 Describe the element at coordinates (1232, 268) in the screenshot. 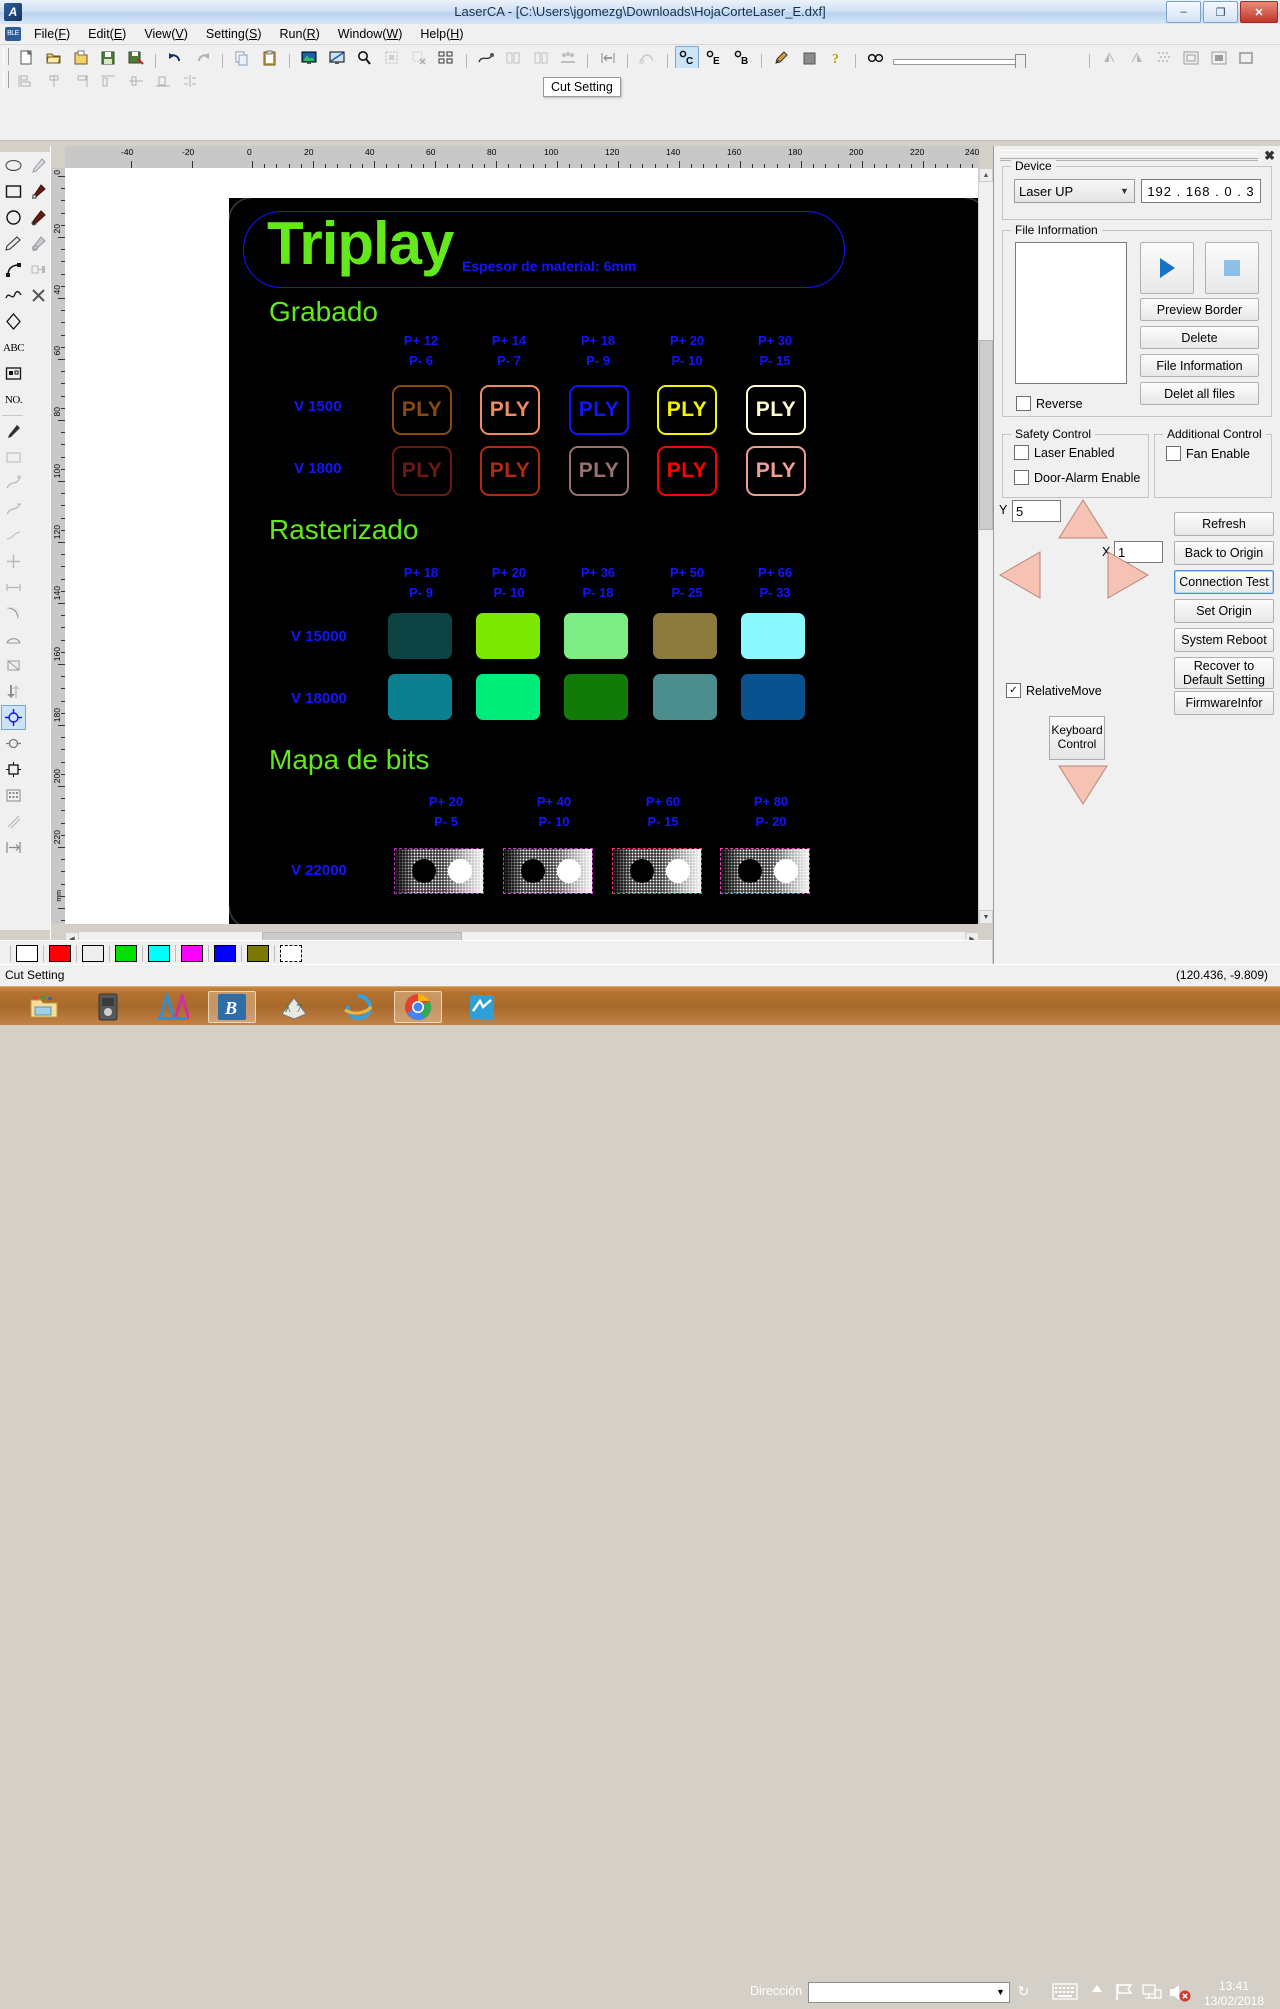

I see `stop-icon` at that location.